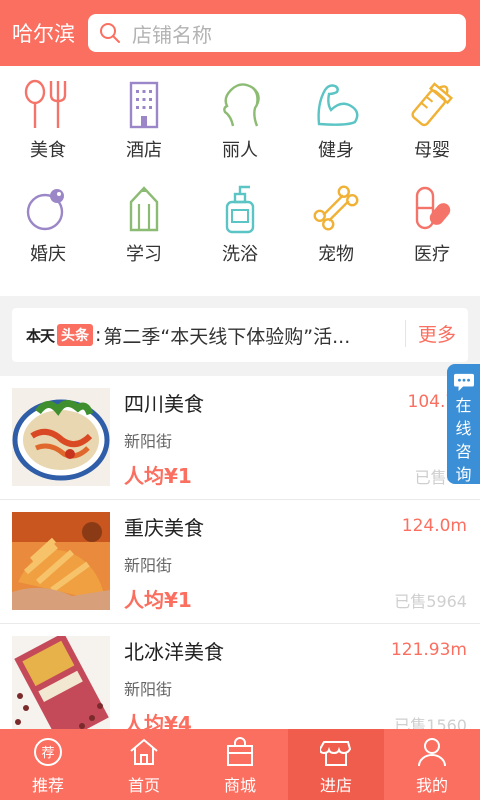 This screenshot has width=480, height=800. I want to click on city-selector: 哈尔滨, so click(48, 33).